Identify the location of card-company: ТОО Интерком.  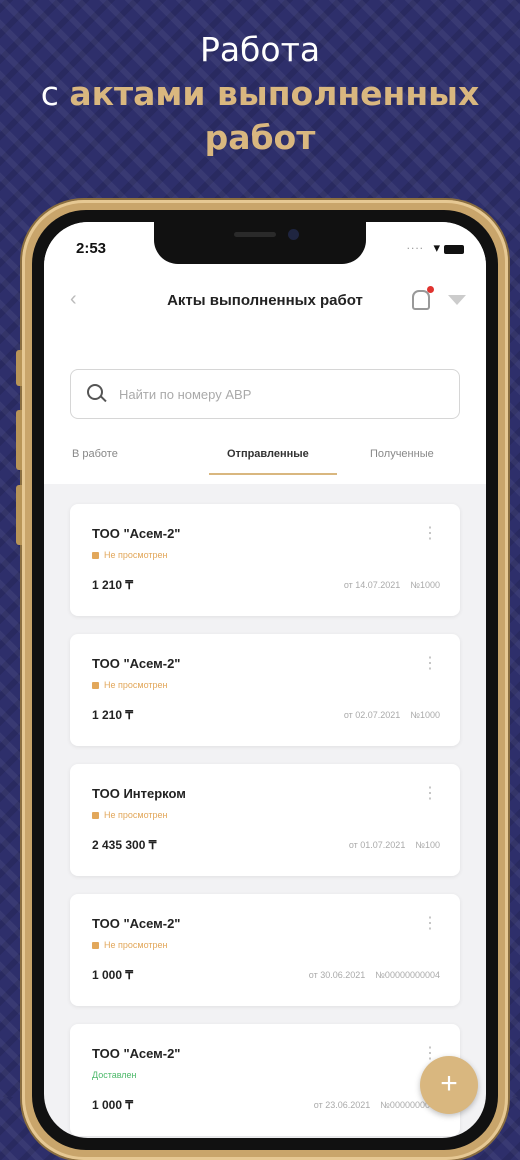
(139, 793).